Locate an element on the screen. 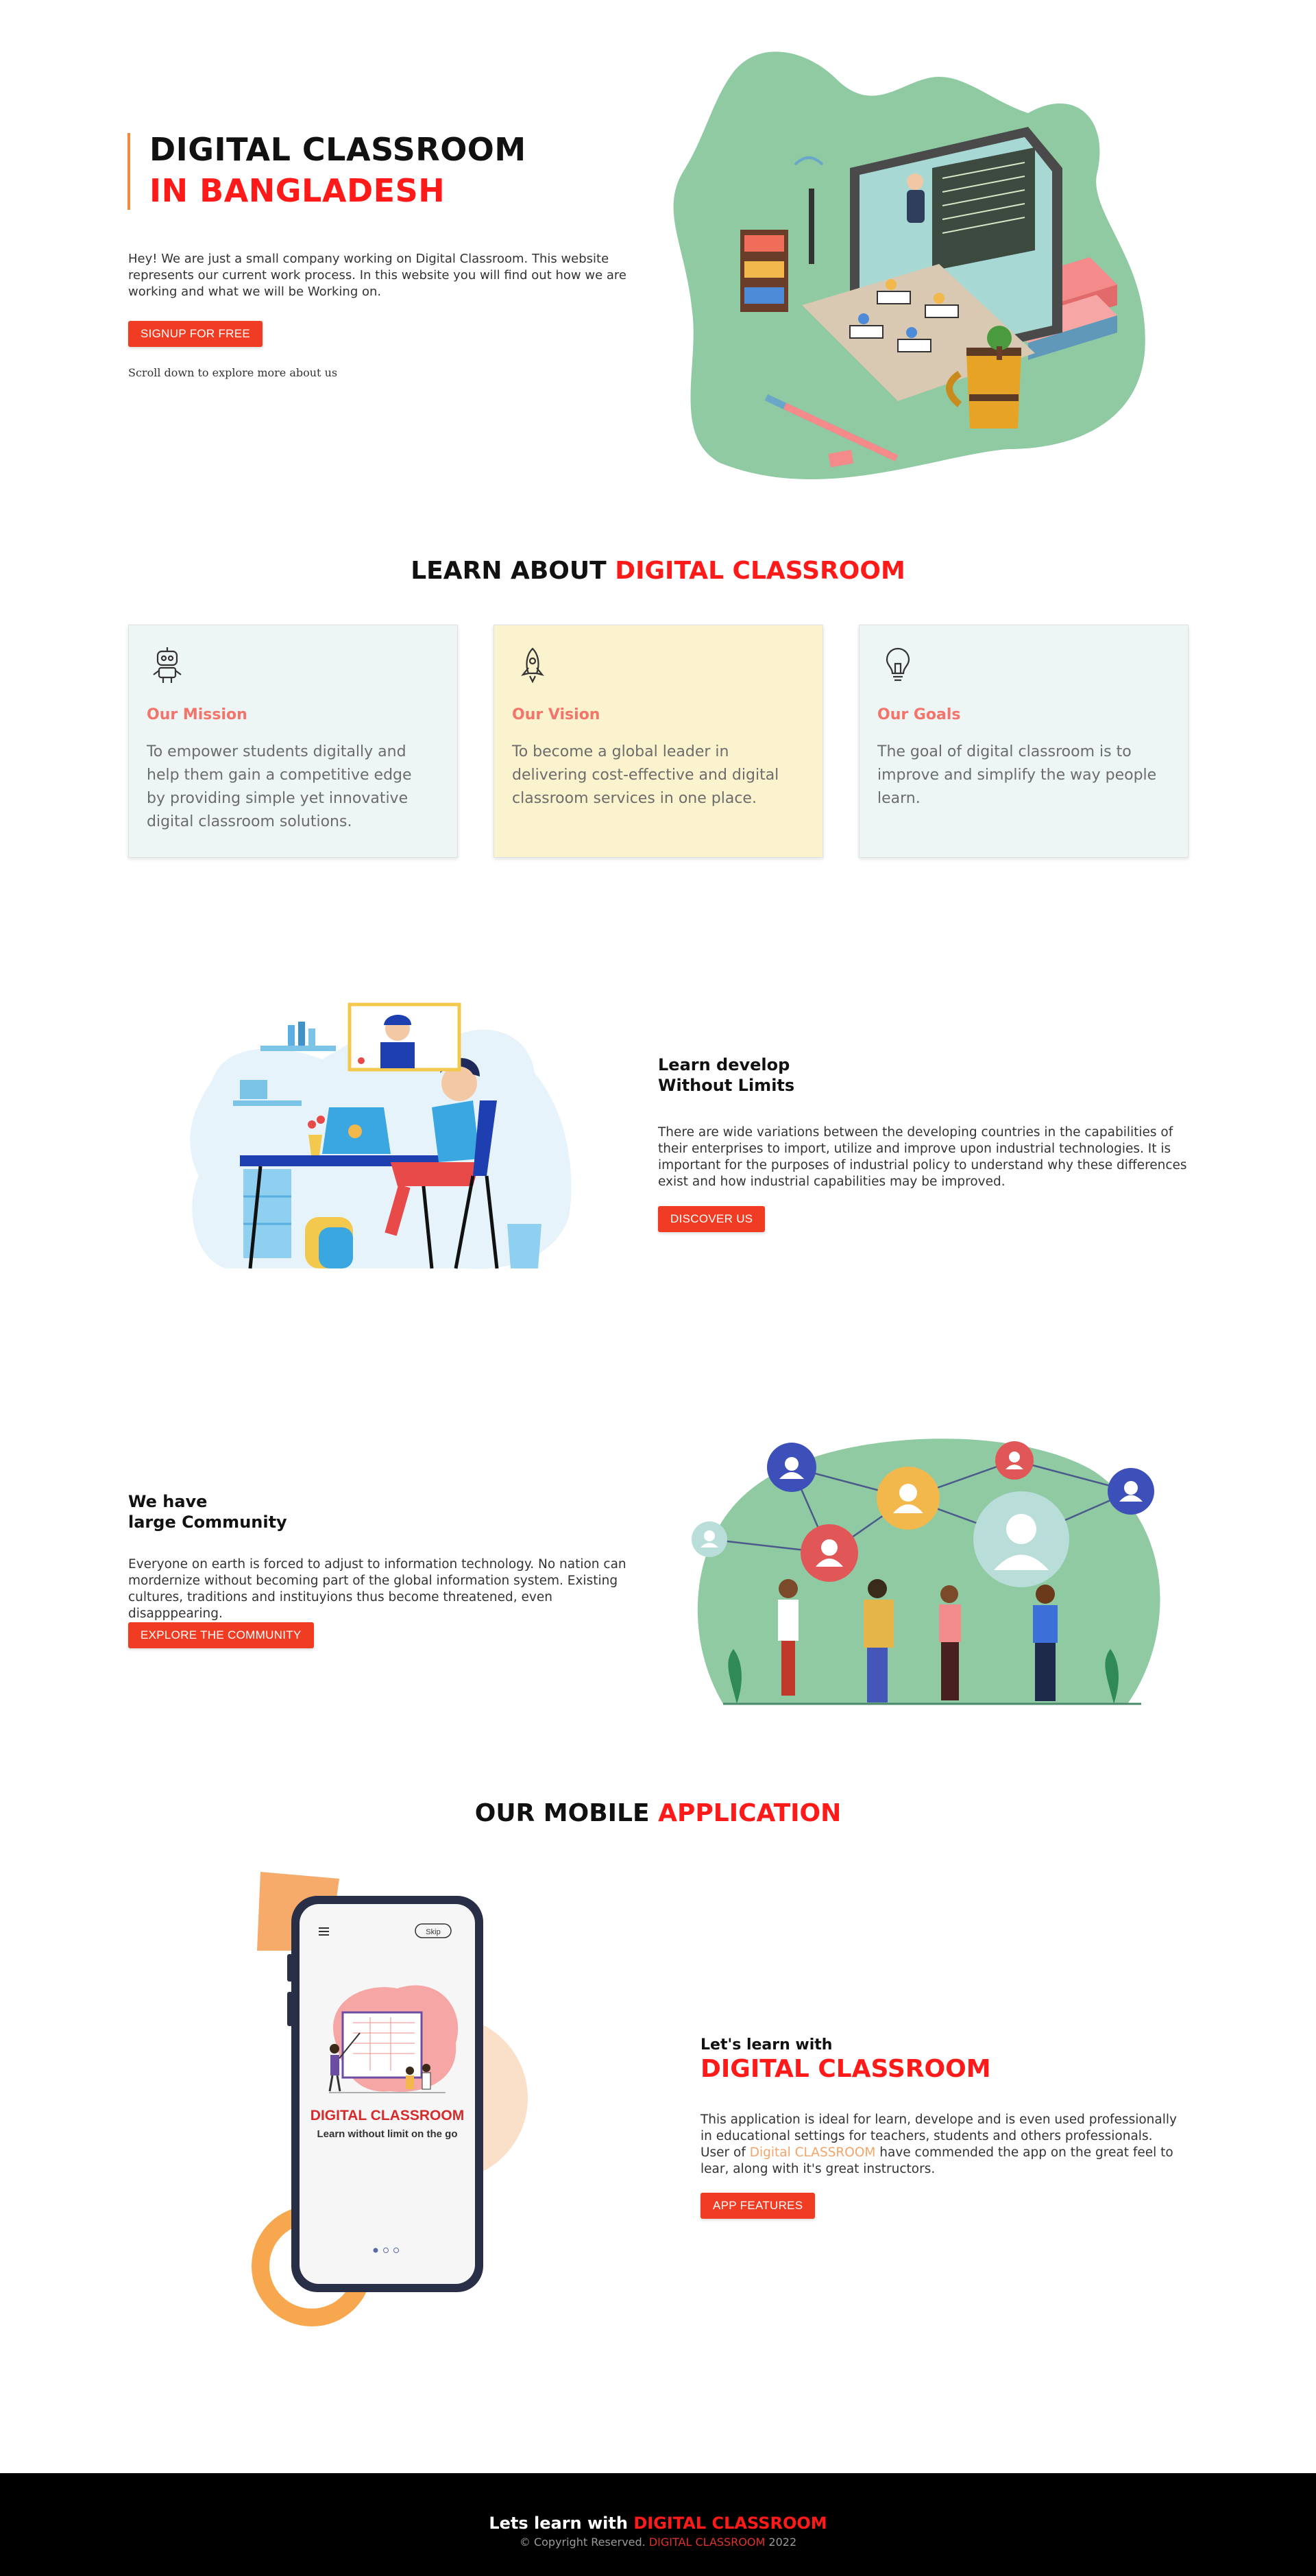 The height and width of the screenshot is (2576, 1316). mobile-text-highlight: Digital CLASSROOM is located at coordinates (812, 2153).